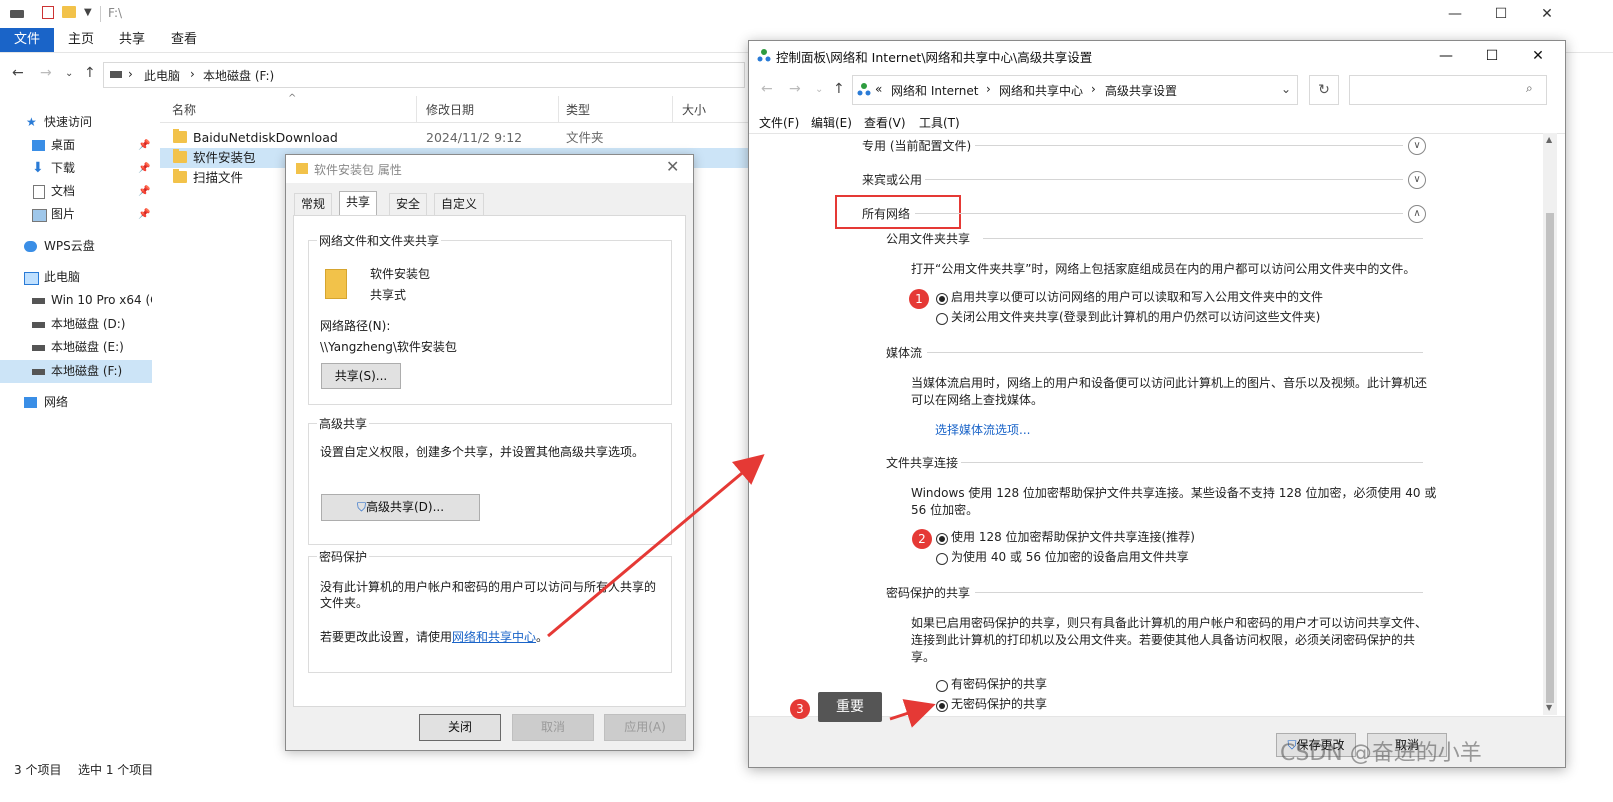 This screenshot has height=802, width=1613. I want to click on watermark: CSDN @奋进的小羊, so click(1381, 753).